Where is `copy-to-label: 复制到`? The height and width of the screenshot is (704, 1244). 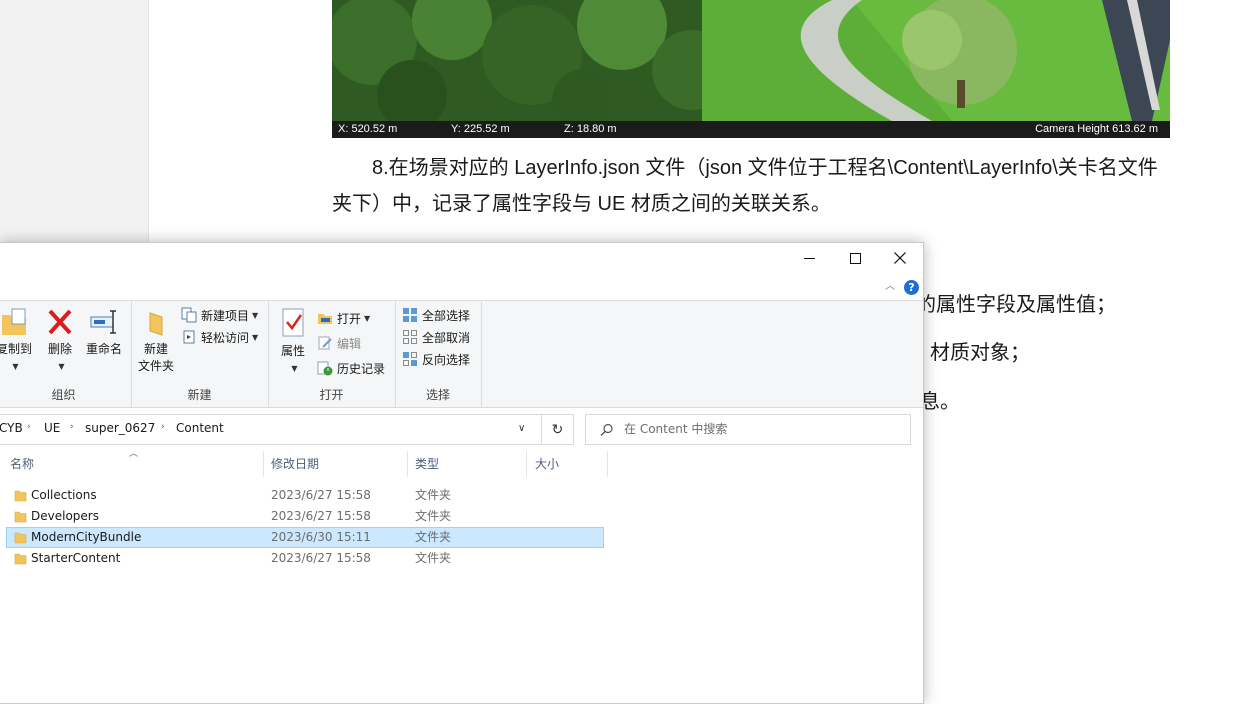 copy-to-label: 复制到 is located at coordinates (16, 349).